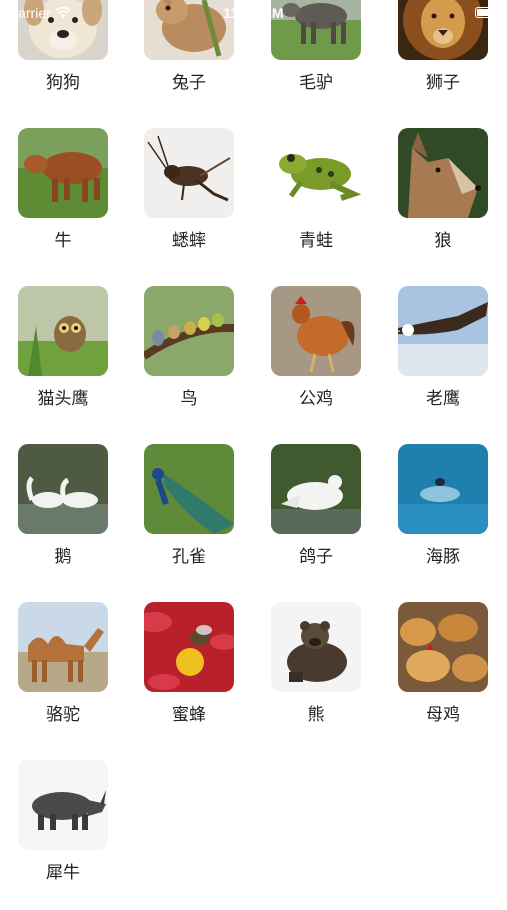 The image size is (507, 910). What do you see at coordinates (63, 83) in the screenshot?
I see `animal-label: 狗狗` at bounding box center [63, 83].